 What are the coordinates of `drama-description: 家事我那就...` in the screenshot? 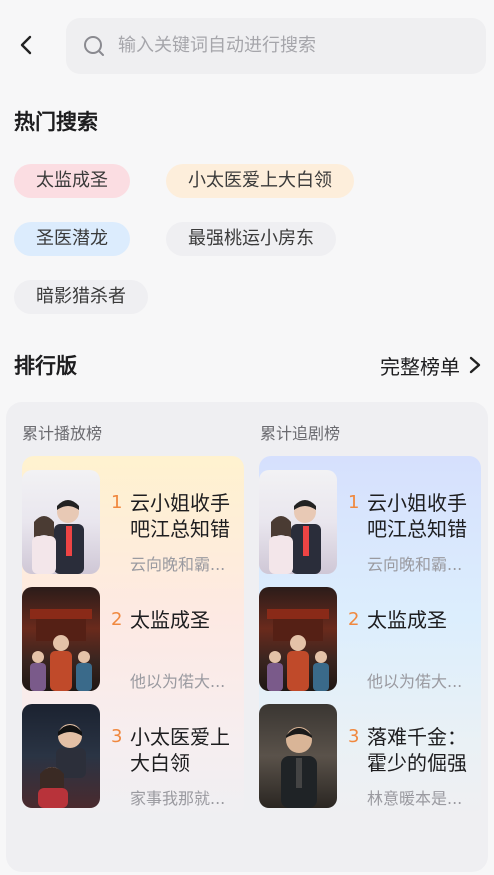 It's located at (178, 798).